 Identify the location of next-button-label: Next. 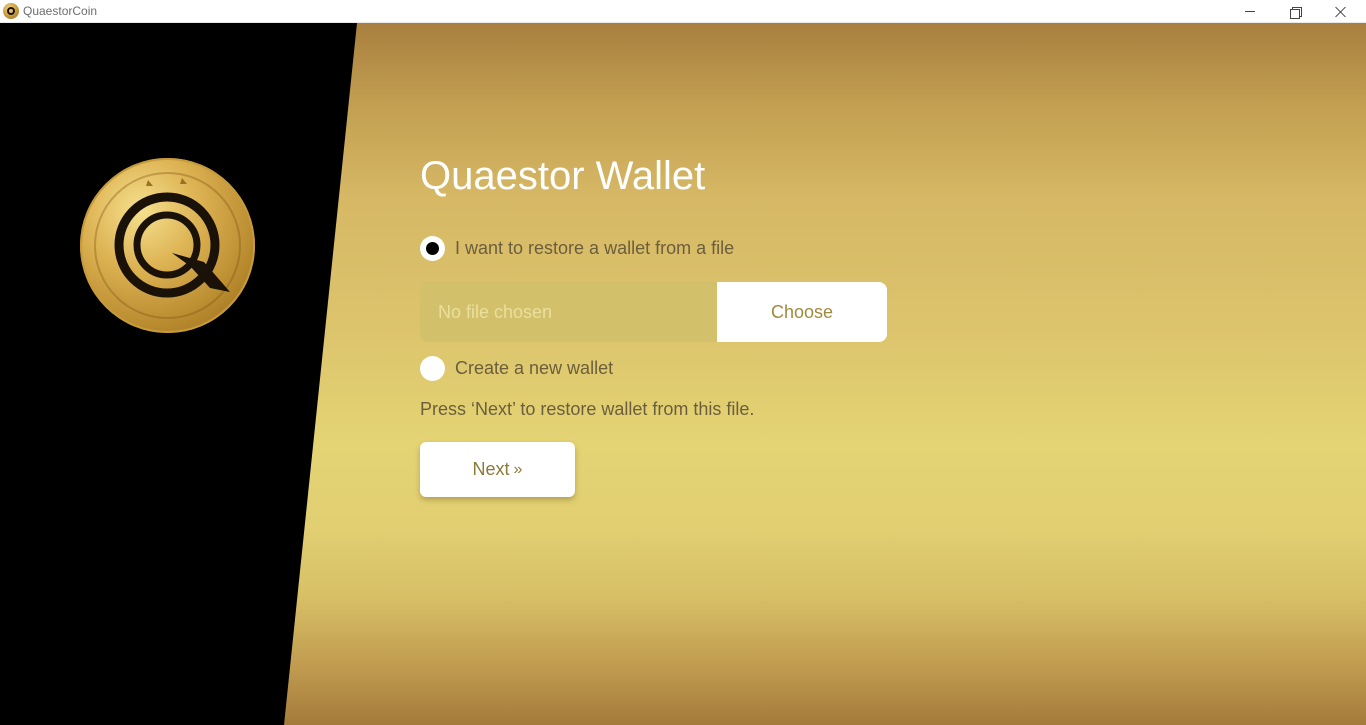
(491, 469).